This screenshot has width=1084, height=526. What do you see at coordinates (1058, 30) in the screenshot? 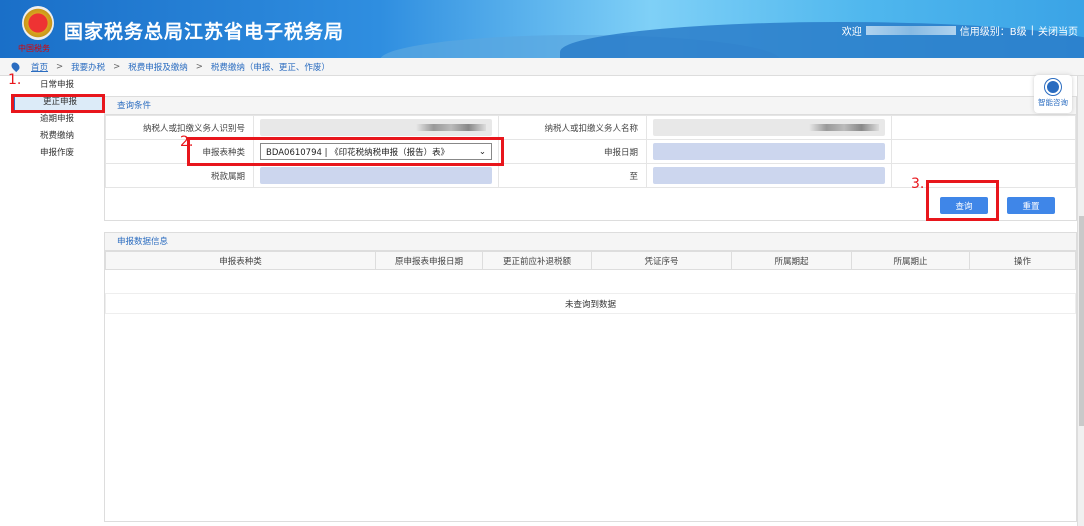
I see `close-page-link: 关闭当页` at bounding box center [1058, 30].